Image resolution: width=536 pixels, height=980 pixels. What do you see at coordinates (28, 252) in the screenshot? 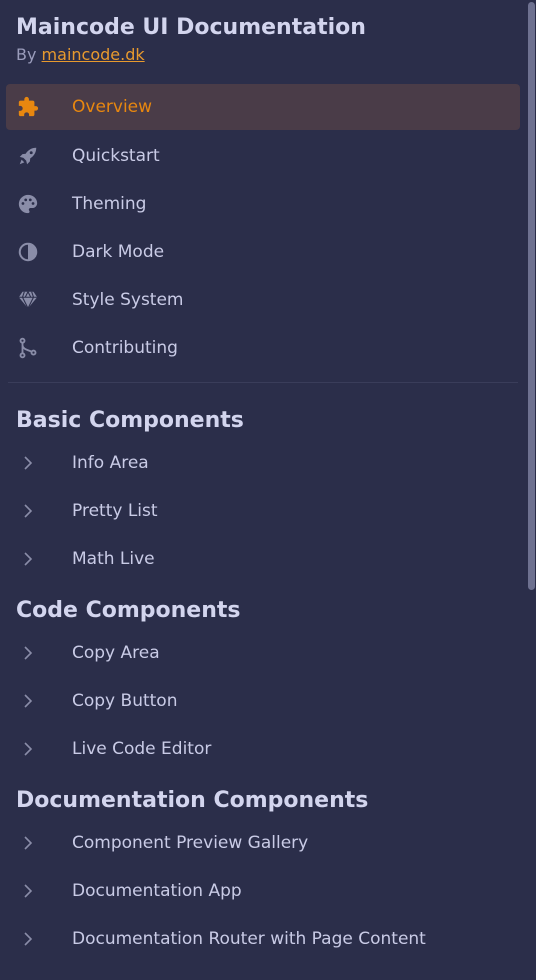
I see `contrast-icon` at bounding box center [28, 252].